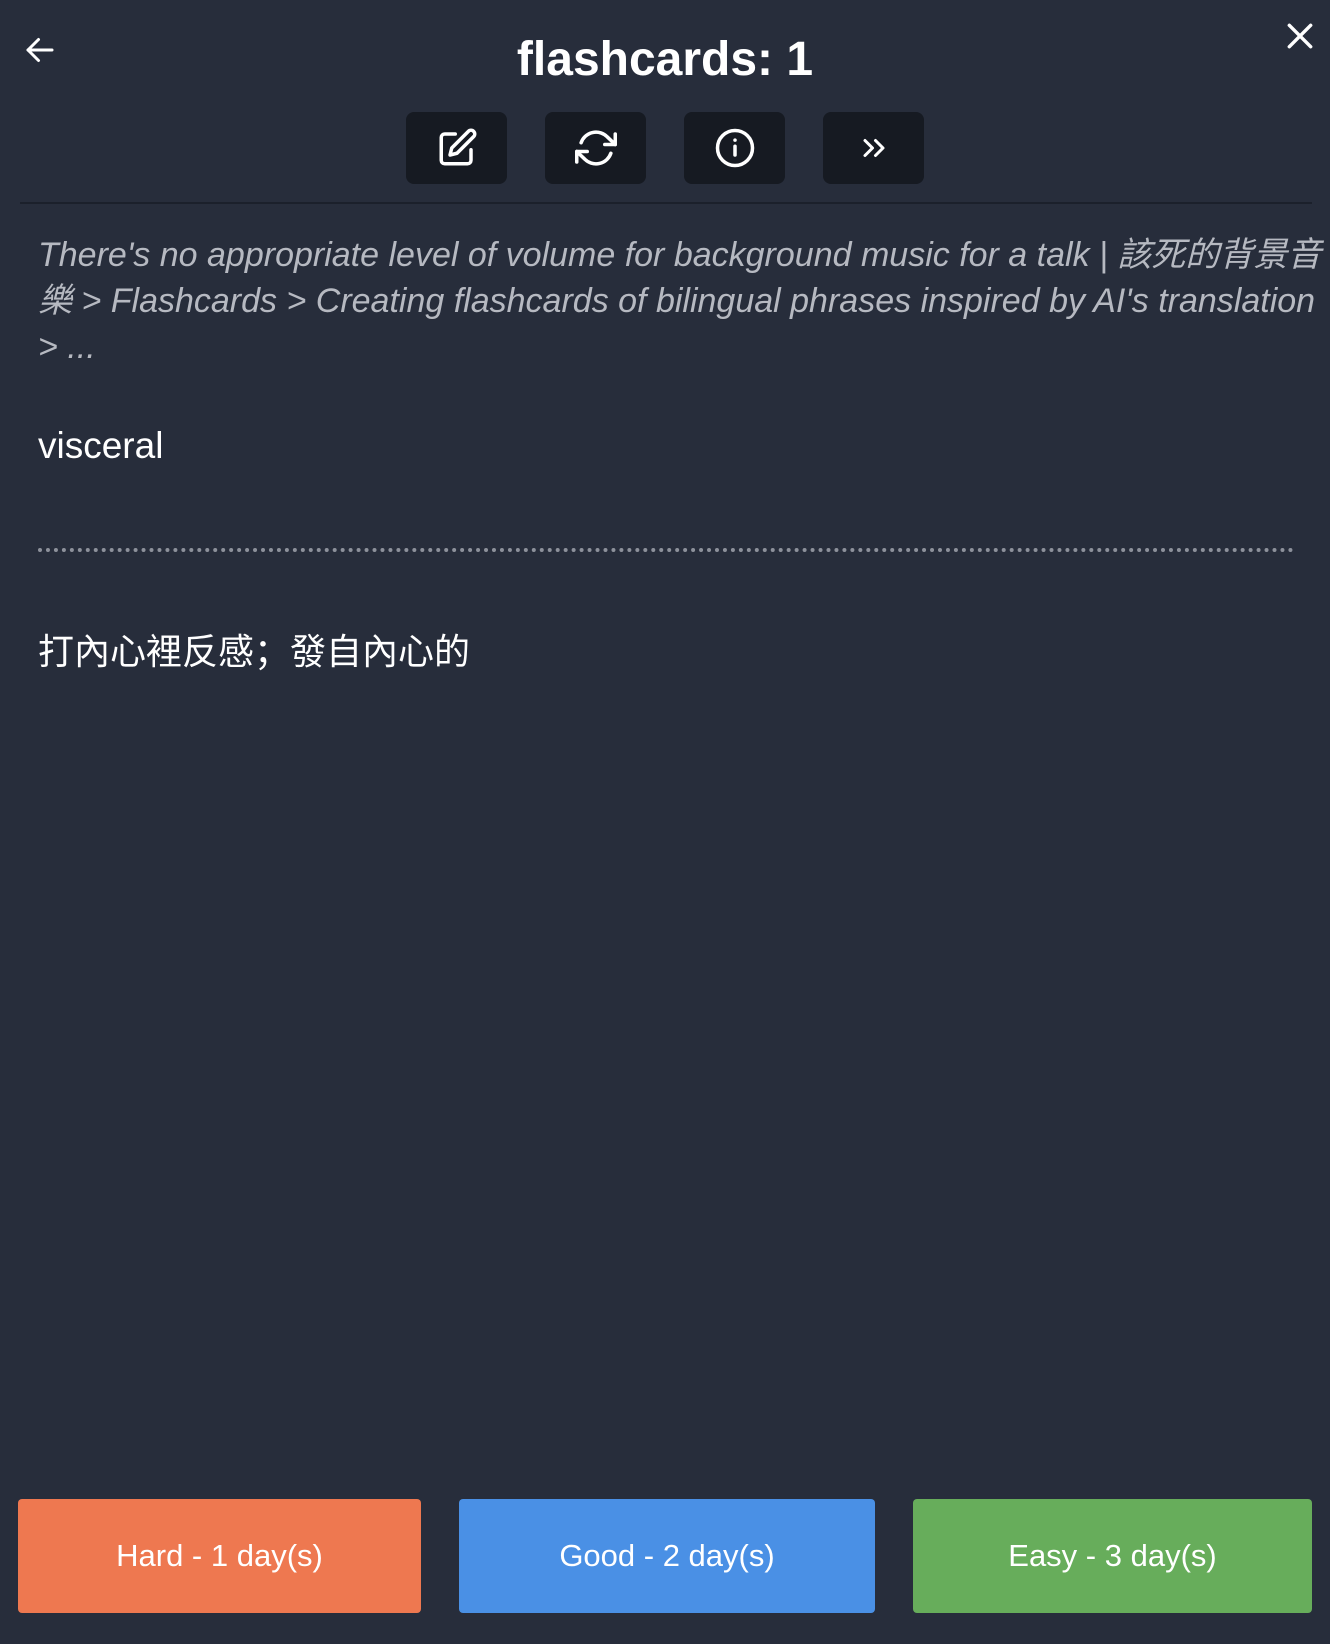 The height and width of the screenshot is (1644, 1330). What do you see at coordinates (254, 651) in the screenshot?
I see `card-back-text: 打內心裡反感；發自內心的` at bounding box center [254, 651].